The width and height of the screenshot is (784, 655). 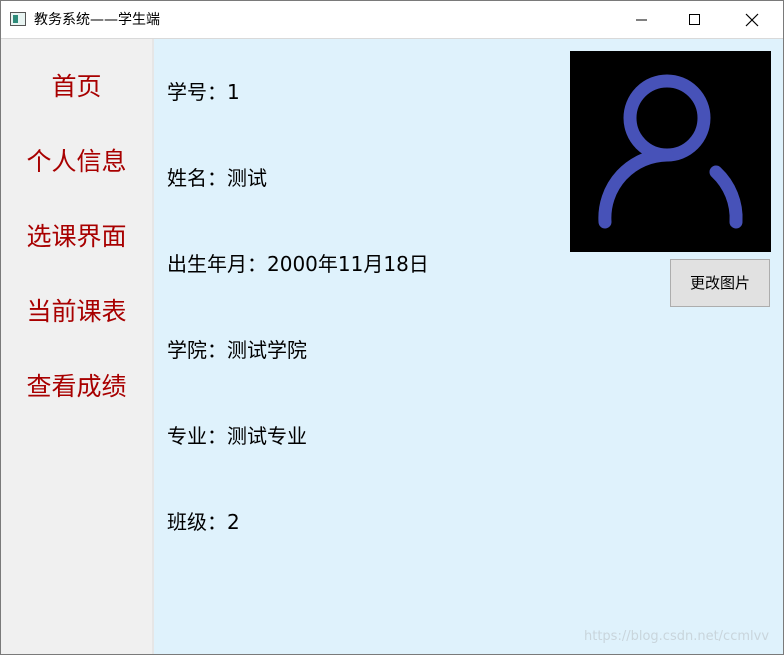 I want to click on sidebar-item-personal-info: 个人信息, so click(x=76, y=162).